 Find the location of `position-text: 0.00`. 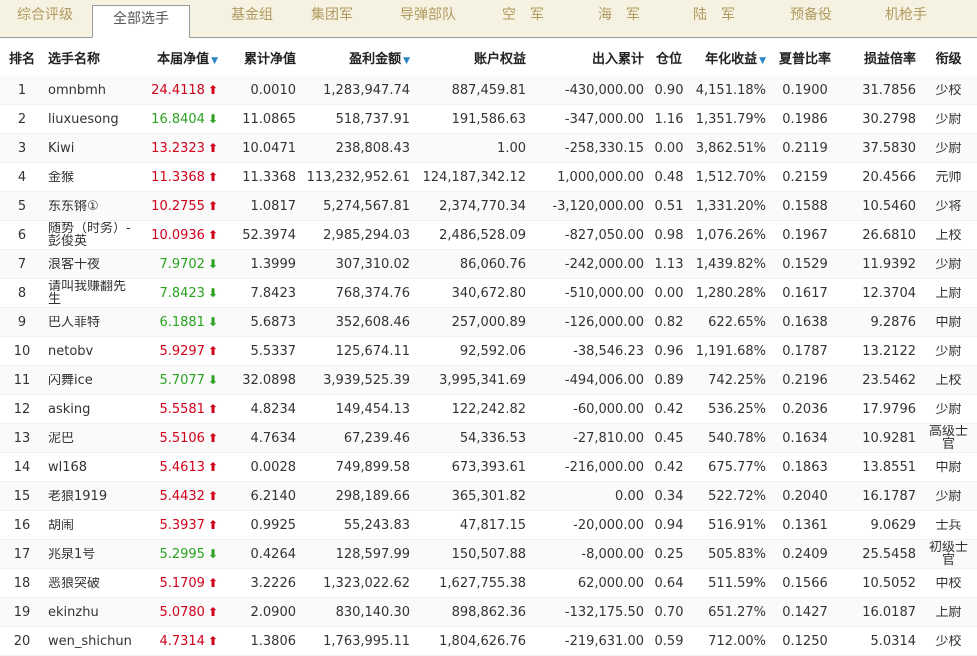

position-text: 0.00 is located at coordinates (669, 293).